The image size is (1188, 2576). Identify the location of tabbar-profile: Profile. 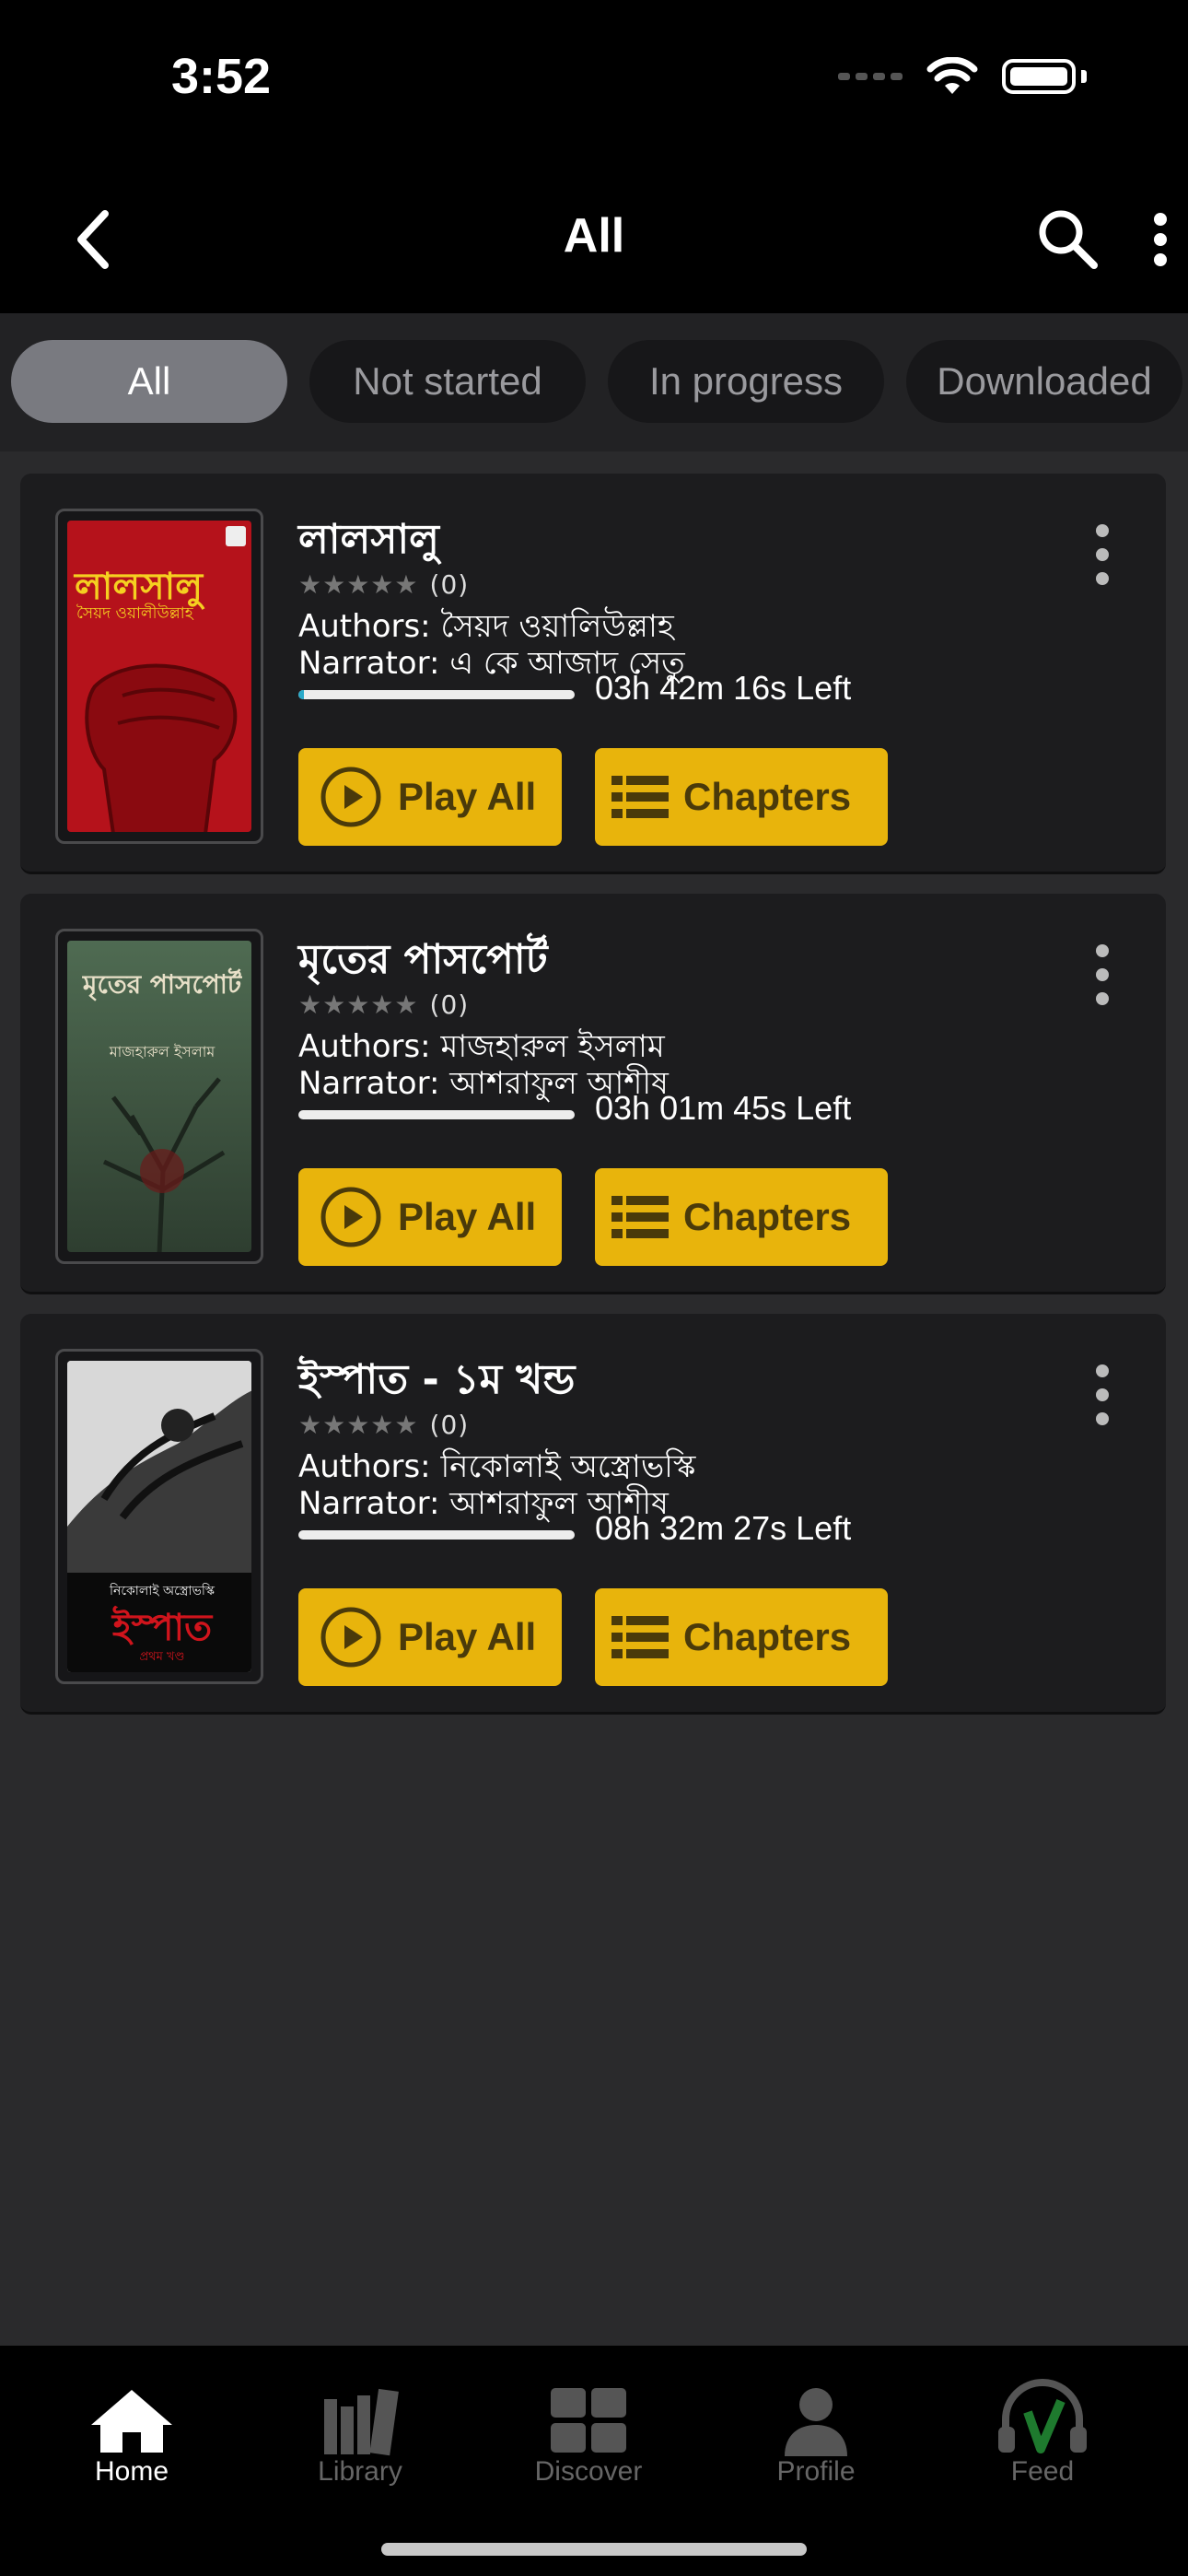
(816, 2430).